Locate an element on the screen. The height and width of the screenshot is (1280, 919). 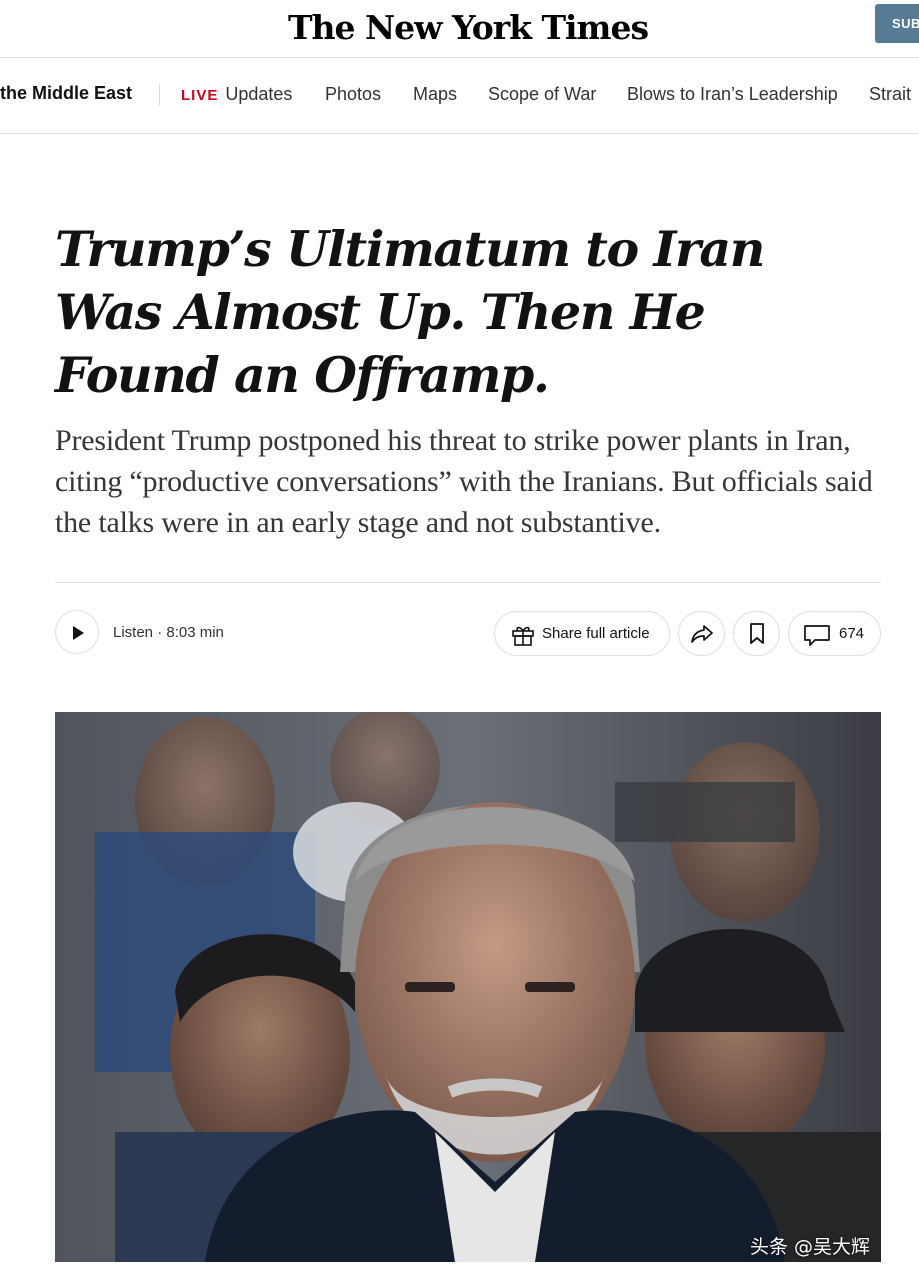
play-icon is located at coordinates (78, 633).